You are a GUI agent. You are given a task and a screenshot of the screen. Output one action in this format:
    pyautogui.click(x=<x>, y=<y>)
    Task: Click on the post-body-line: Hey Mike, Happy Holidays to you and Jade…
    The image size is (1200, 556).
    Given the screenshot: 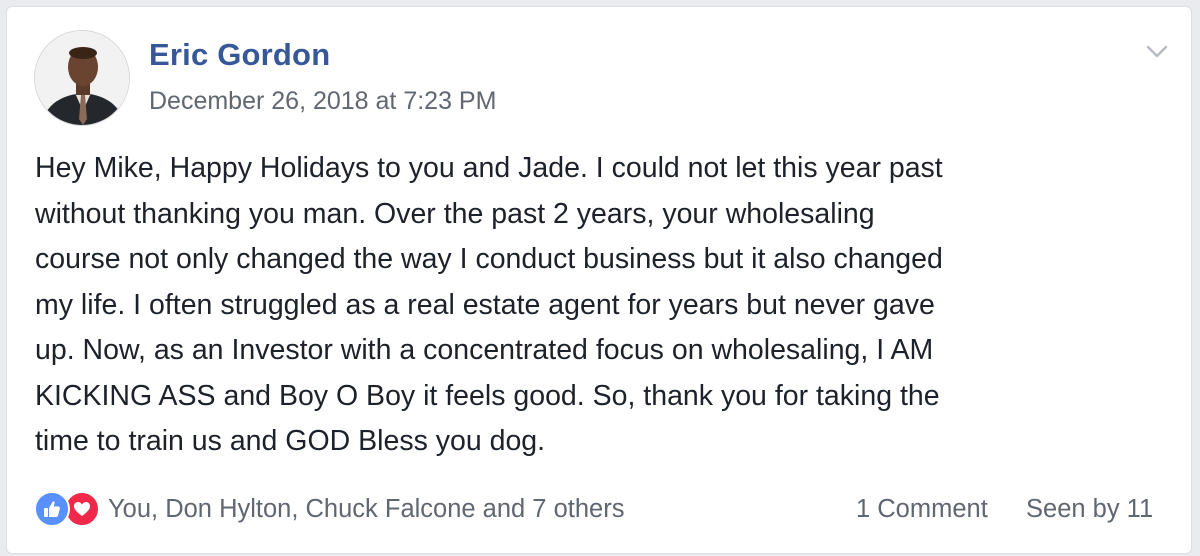 What is the action you would take?
    pyautogui.click(x=489, y=168)
    